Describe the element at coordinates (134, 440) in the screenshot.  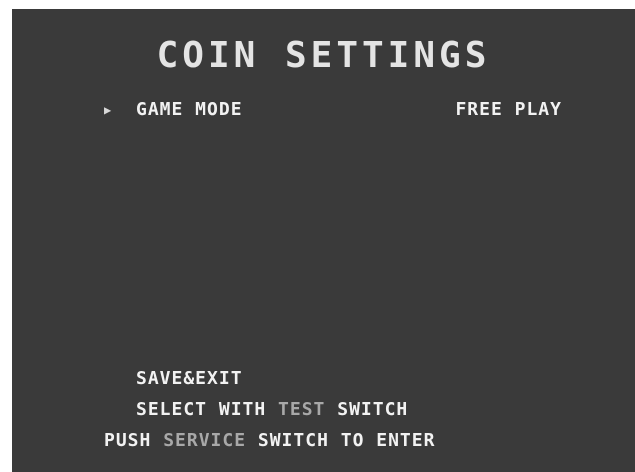
I see `push-prefix: PUSH` at that location.